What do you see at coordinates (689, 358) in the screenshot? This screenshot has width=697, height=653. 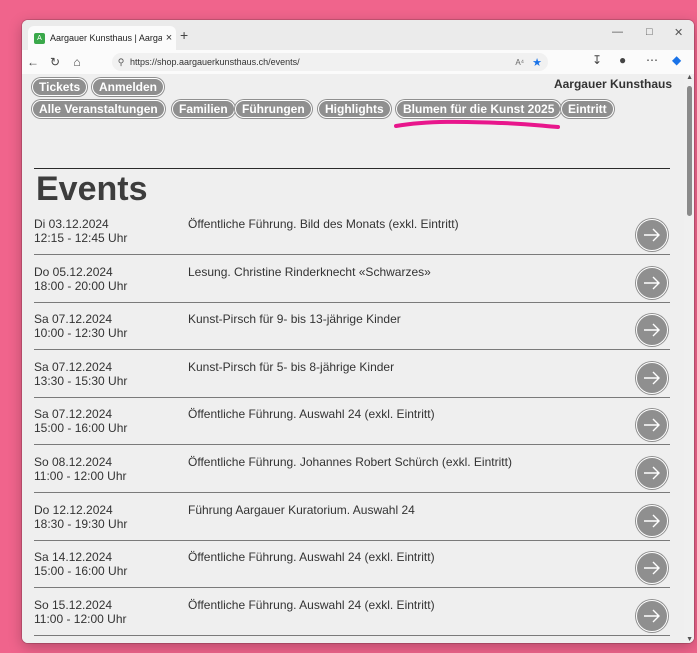 I see `scrollbar: ▲ ▼` at bounding box center [689, 358].